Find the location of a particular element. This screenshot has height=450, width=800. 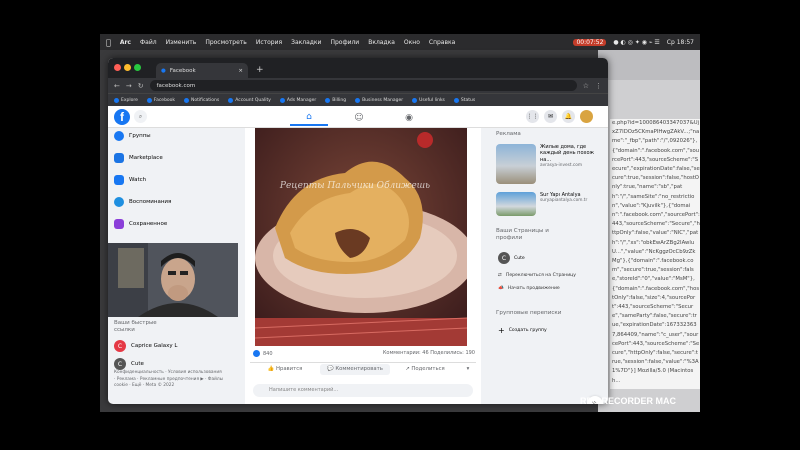

bookmark-business-manager: Business Manager is located at coordinates (379, 100).